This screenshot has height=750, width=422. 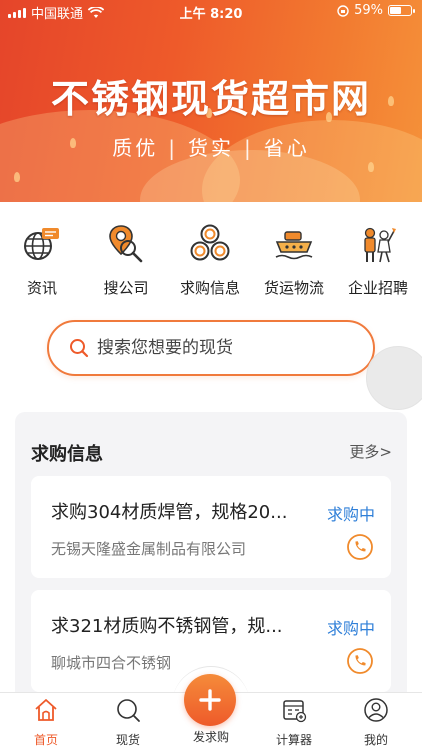 What do you see at coordinates (368, 10) in the screenshot?
I see `battery-percent: 59%` at bounding box center [368, 10].